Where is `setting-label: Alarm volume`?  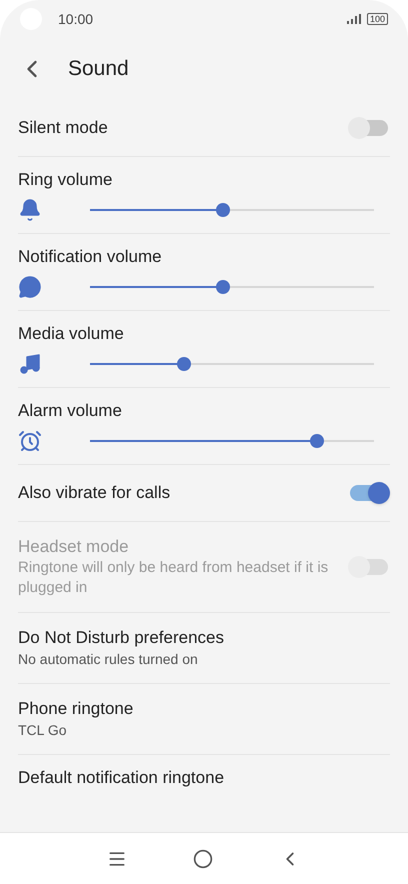
setting-label: Alarm volume is located at coordinates (70, 411).